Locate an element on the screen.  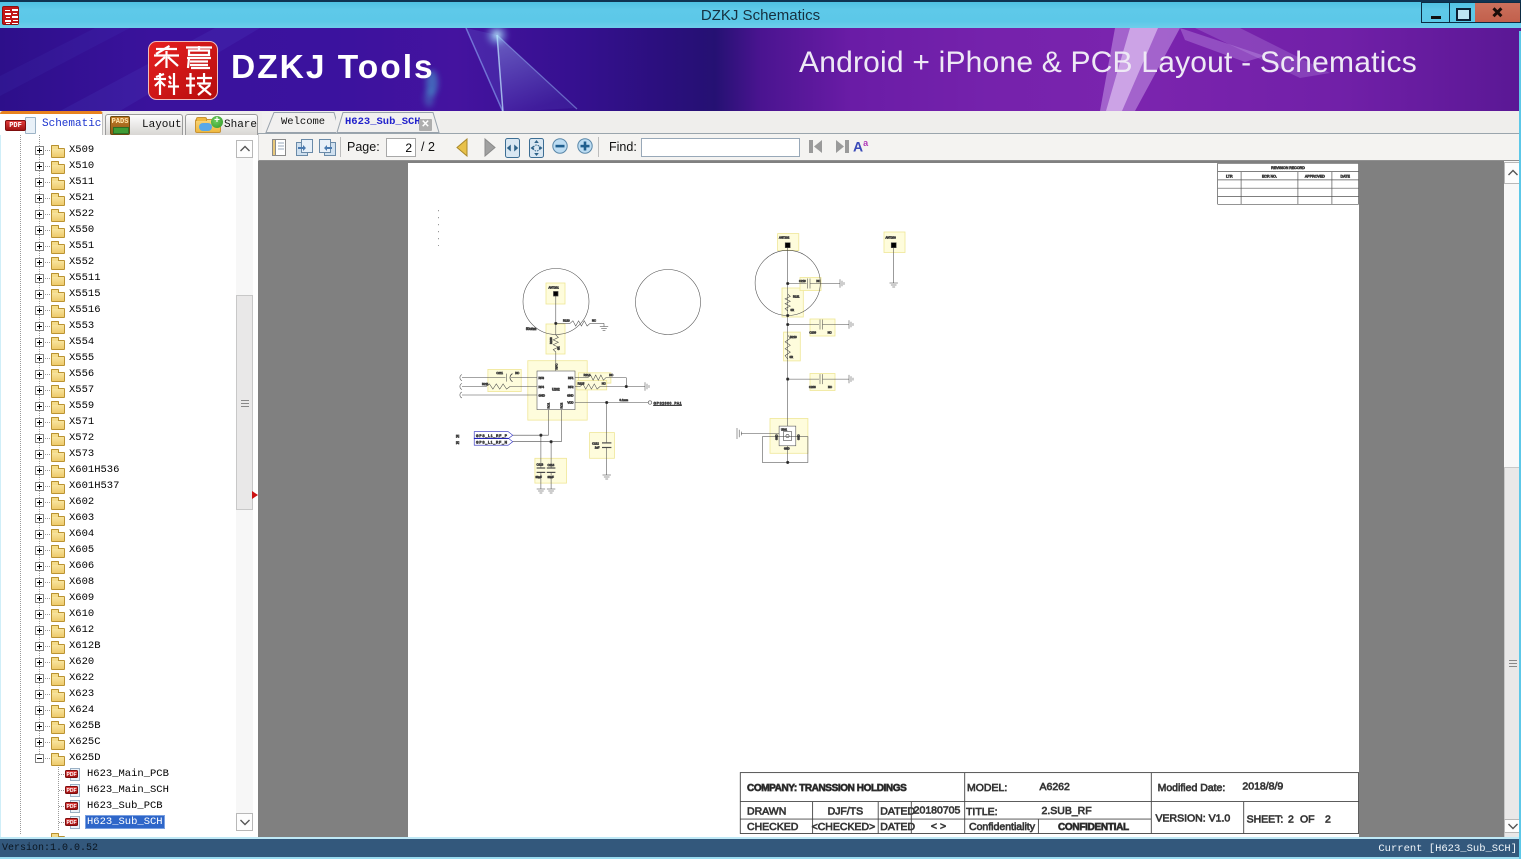
svg-text: VDD is located at coordinates (570, 403).